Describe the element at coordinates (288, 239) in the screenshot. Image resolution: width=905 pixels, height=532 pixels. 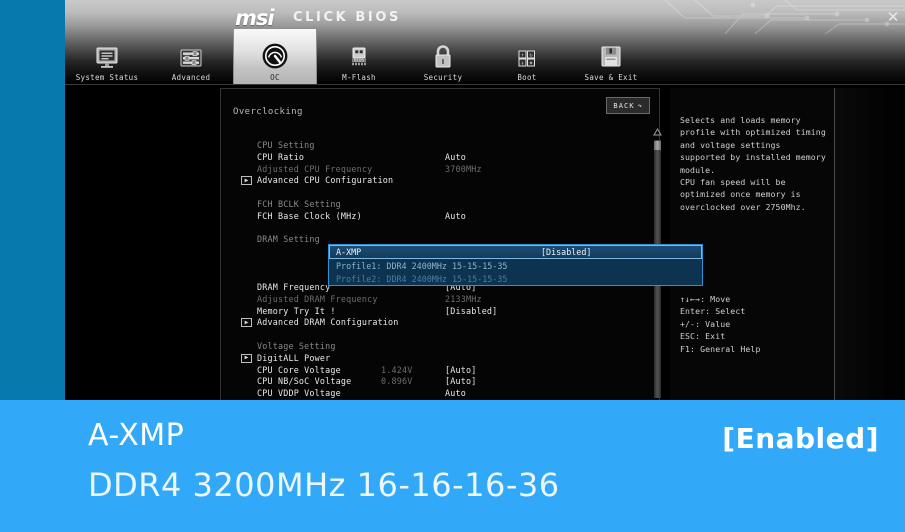
I see `setting-label: DRAM Setting` at that location.